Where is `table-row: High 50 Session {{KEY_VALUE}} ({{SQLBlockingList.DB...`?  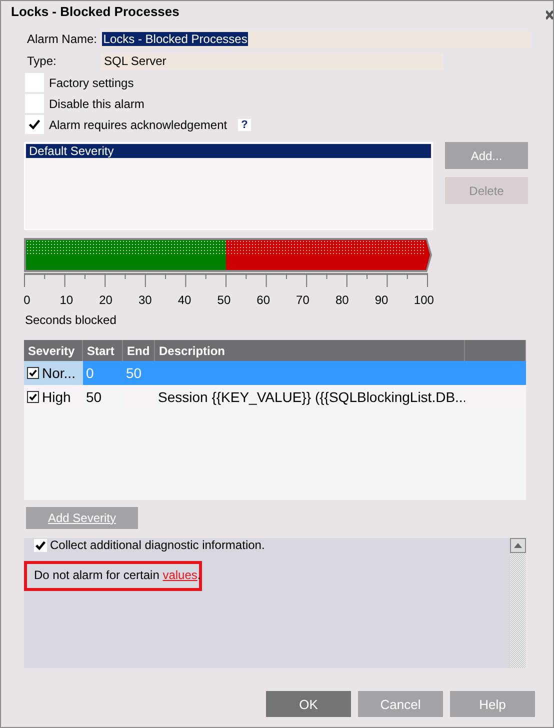
table-row: High 50 Session {{KEY_VALUE}} ({{SQLBlockingList.DB... is located at coordinates (275, 397).